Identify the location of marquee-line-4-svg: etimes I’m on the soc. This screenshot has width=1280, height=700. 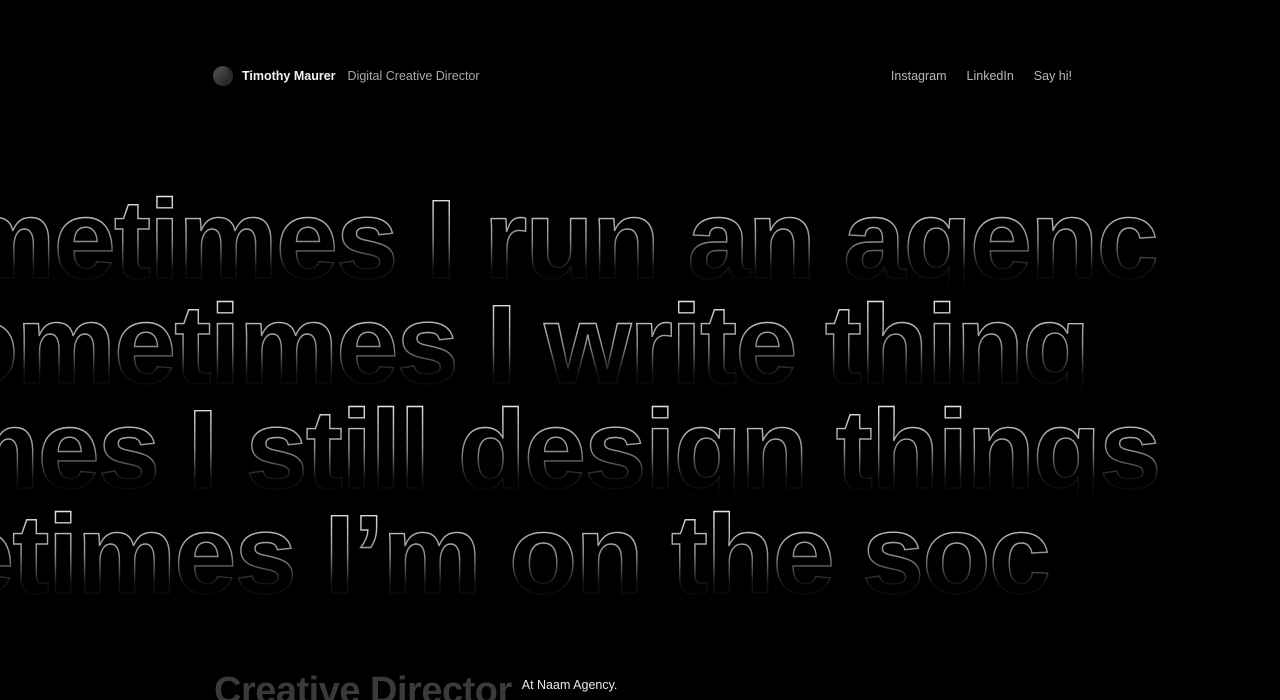
(526, 550).